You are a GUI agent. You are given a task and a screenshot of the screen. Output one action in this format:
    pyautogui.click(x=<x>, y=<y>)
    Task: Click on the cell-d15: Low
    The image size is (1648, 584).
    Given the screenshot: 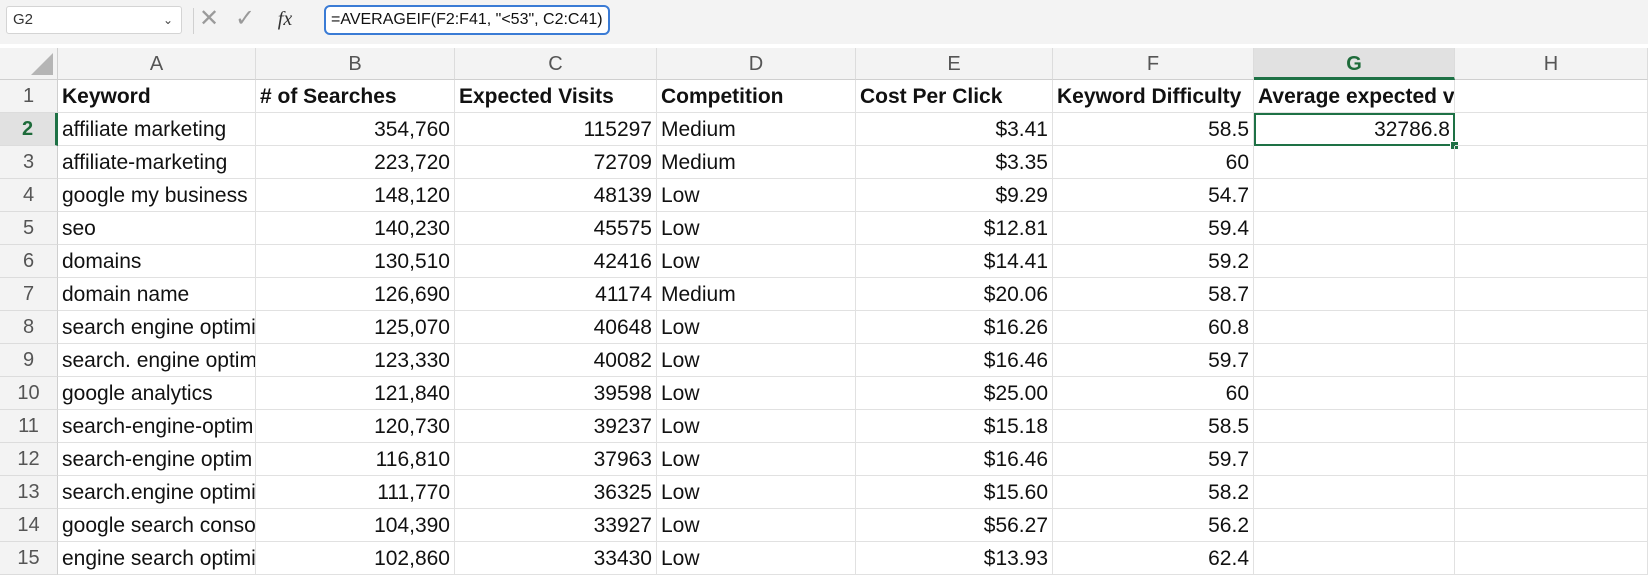 What is the action you would take?
    pyautogui.click(x=756, y=558)
    